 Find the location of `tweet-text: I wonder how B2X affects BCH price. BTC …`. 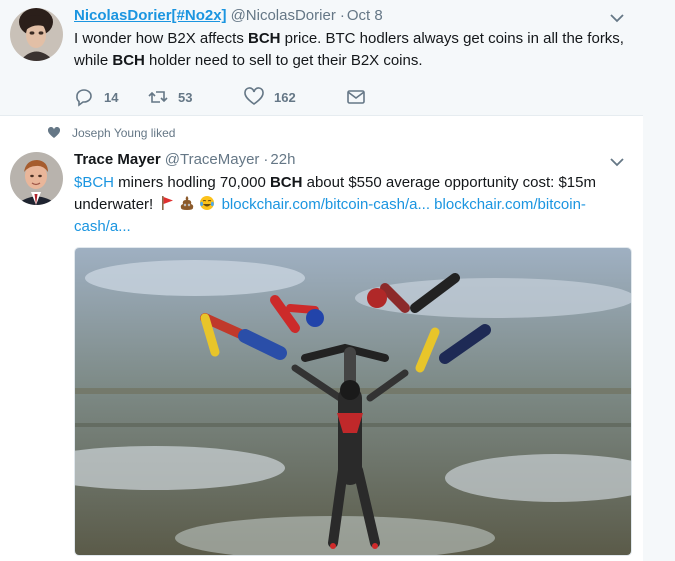

tweet-text: I wonder how B2X affects BCH price. BTC … is located at coordinates (354, 50).